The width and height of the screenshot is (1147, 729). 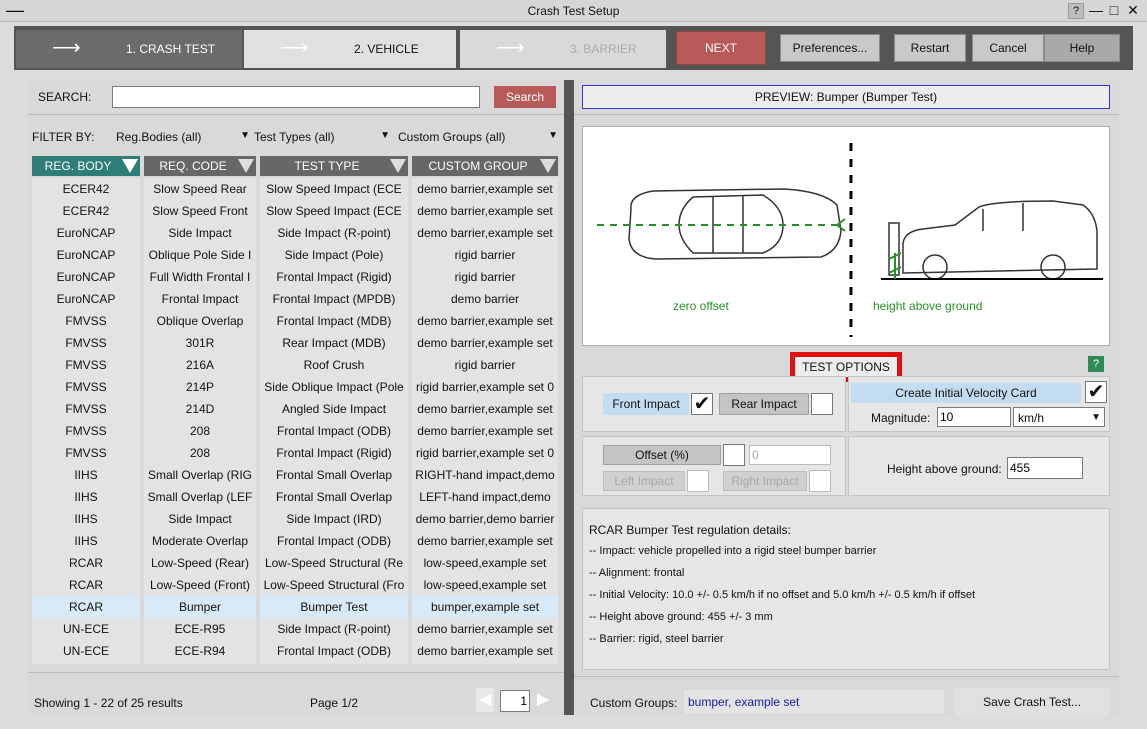 I want to click on front-impact-checkbox: ✔, so click(x=702, y=404).